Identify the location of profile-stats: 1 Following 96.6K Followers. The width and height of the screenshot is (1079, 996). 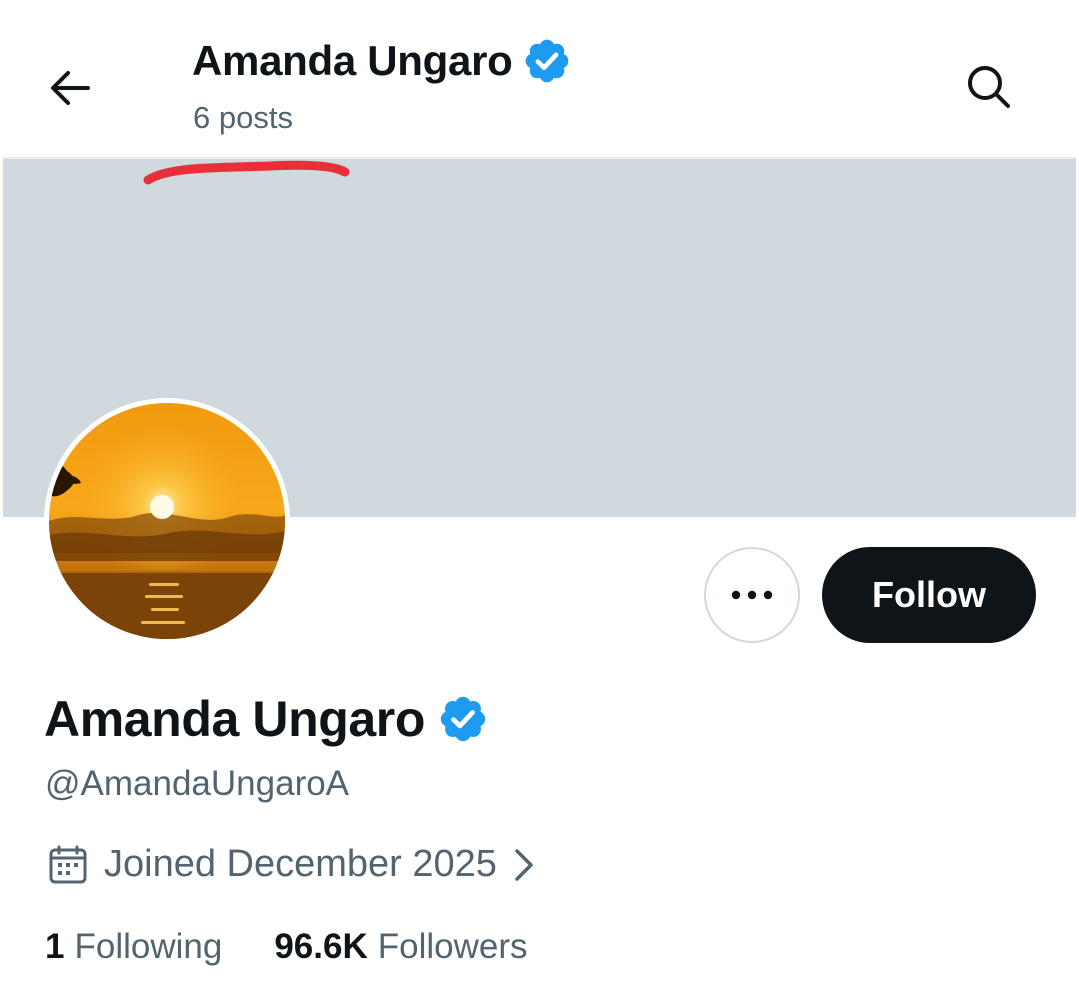
(286, 947).